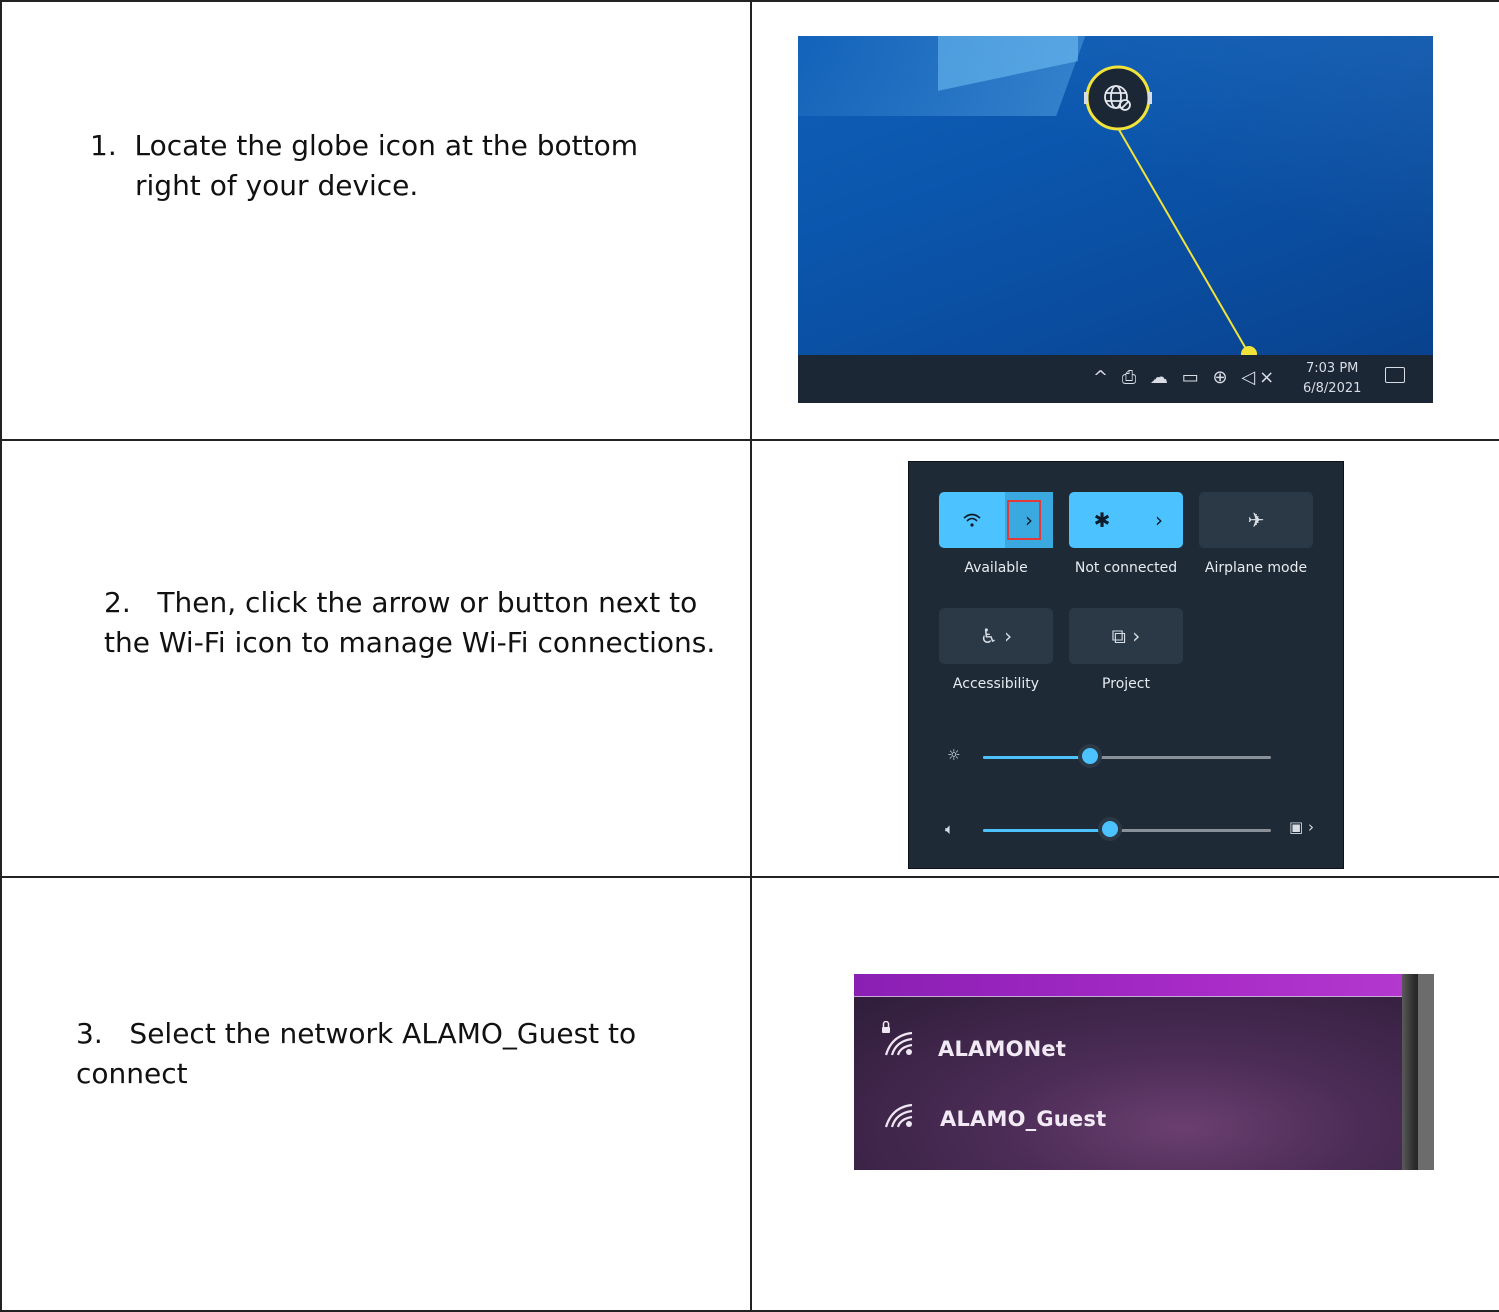  I want to click on tile-label: Available, so click(996, 568).